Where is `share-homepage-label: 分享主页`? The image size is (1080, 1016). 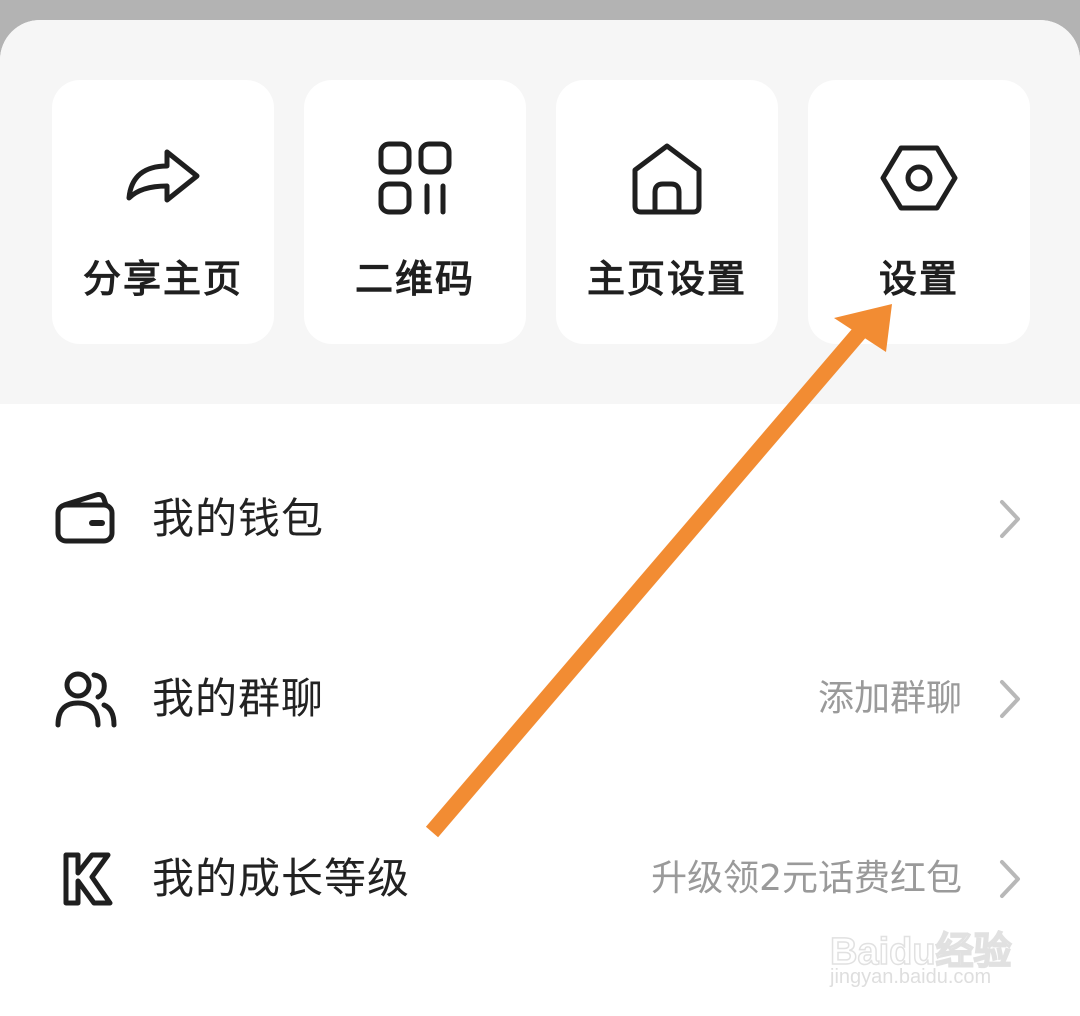 share-homepage-label: 分享主页 is located at coordinates (162, 279).